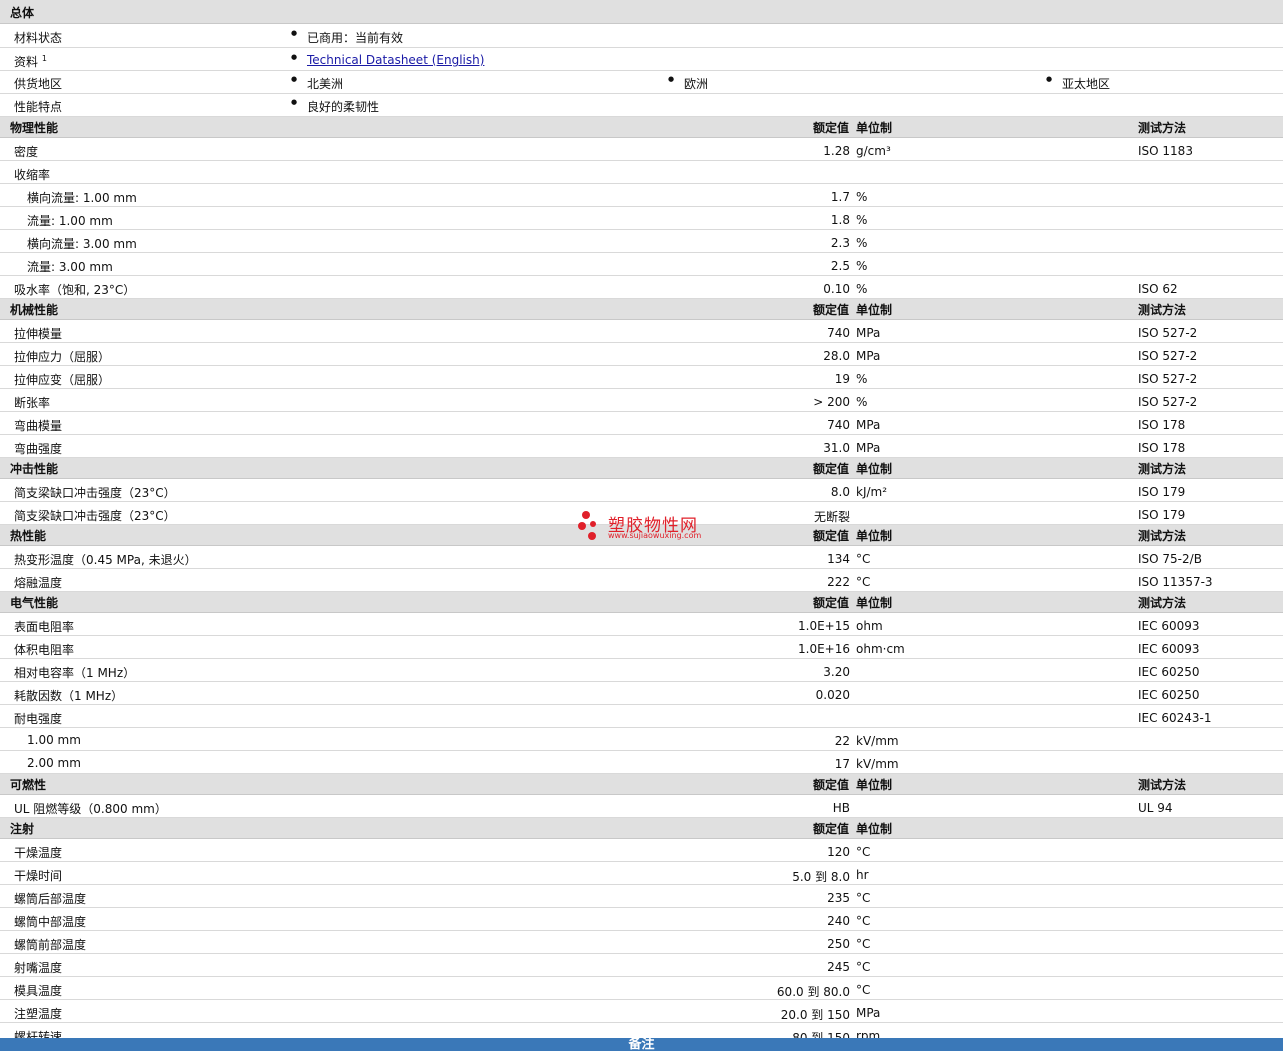  I want to click on row-regions: 供货地区 北美洲 欧洲 亚太地区, so click(641, 82).